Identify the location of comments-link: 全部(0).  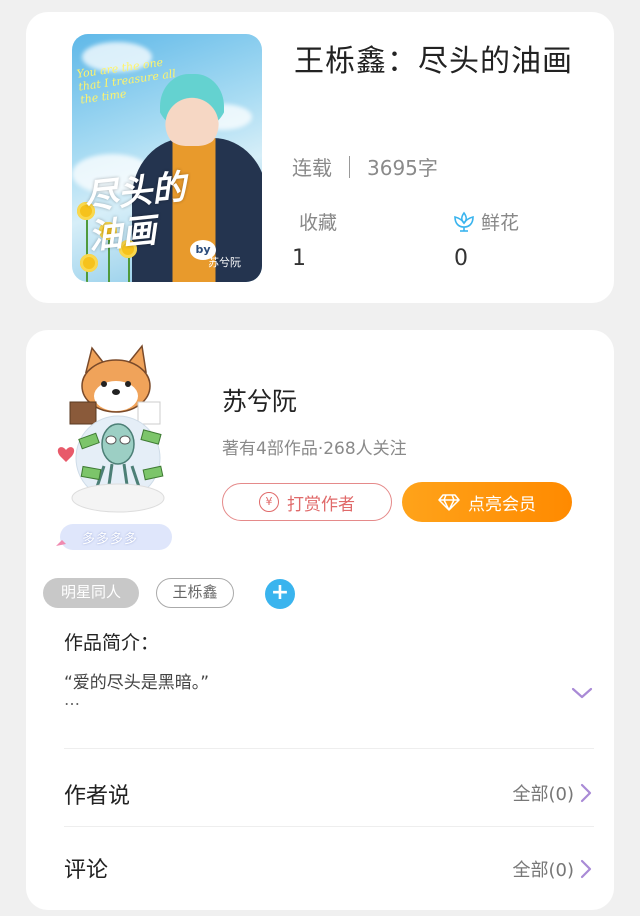
(553, 869).